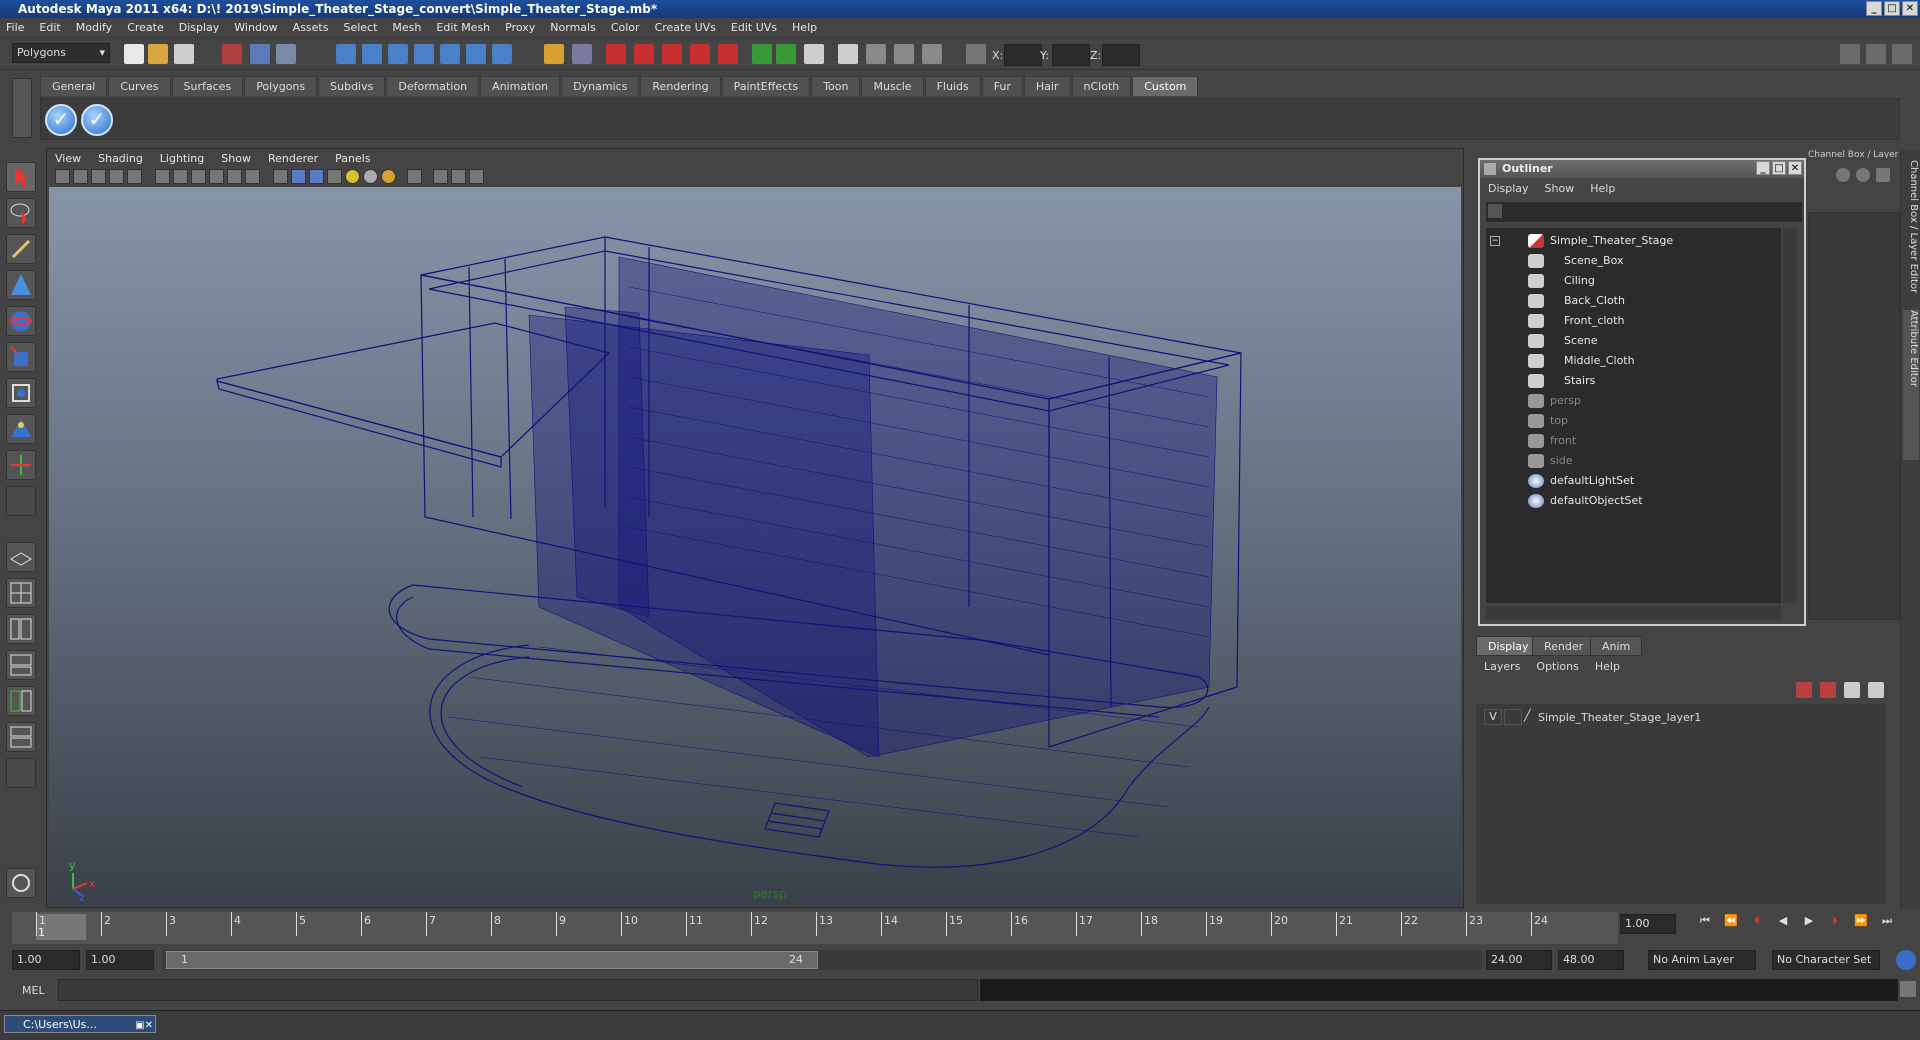 This screenshot has width=1920, height=1040. I want to click on step-back-frame-icon: ⏴, so click(1757, 924).